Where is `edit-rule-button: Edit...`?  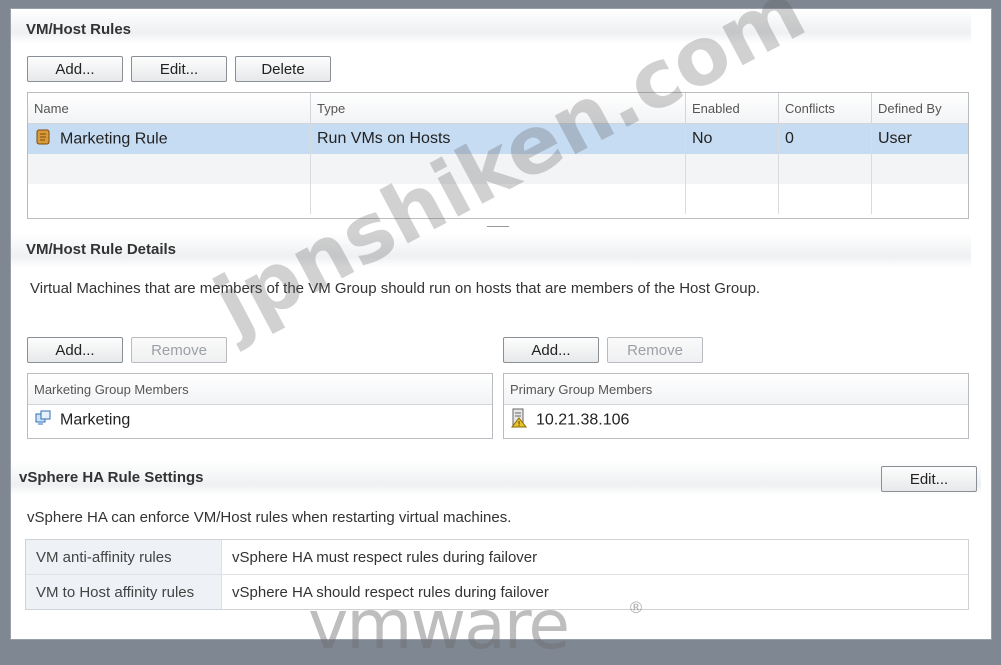
edit-rule-button: Edit... is located at coordinates (179, 69).